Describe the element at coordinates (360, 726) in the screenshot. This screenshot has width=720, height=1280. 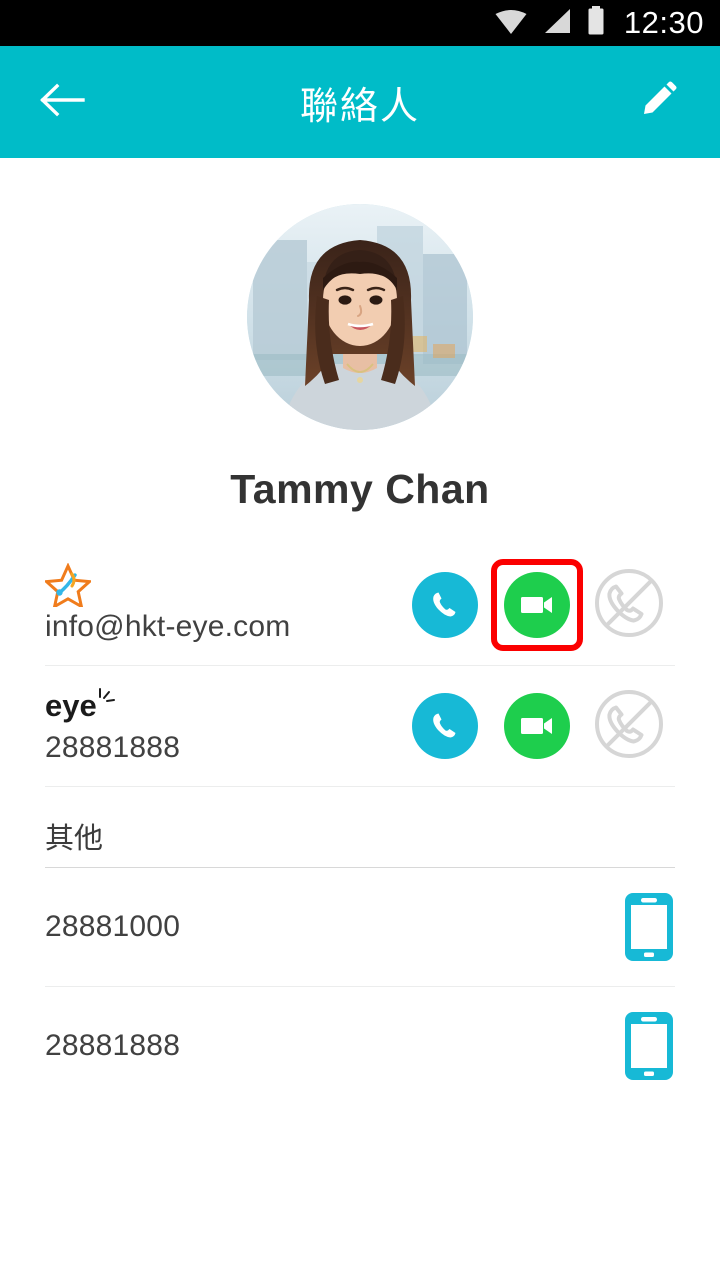
I see `account-row: eye 28881888` at that location.